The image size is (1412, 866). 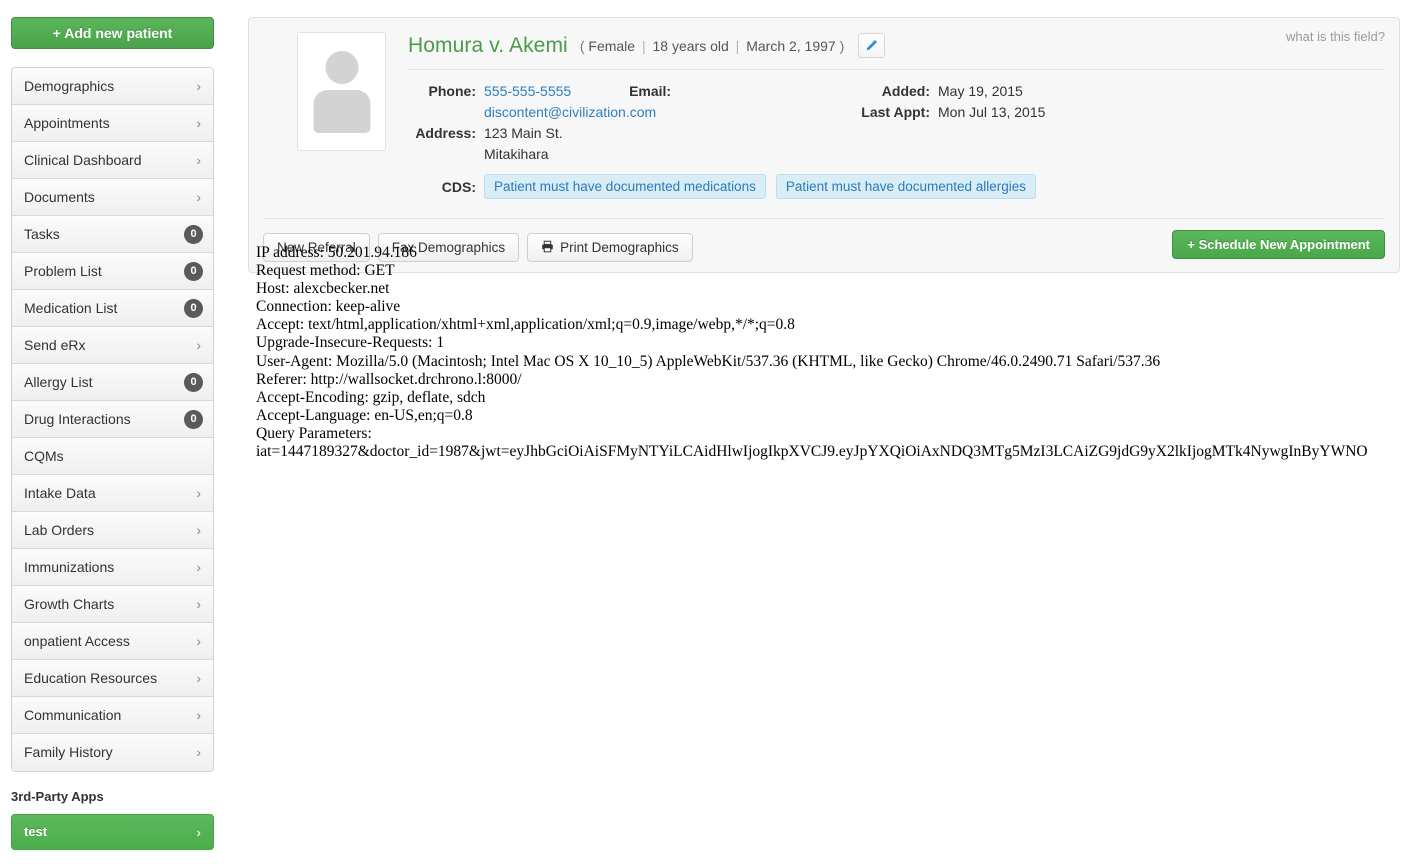 I want to click on person-placeholder-icon, so click(x=341, y=67).